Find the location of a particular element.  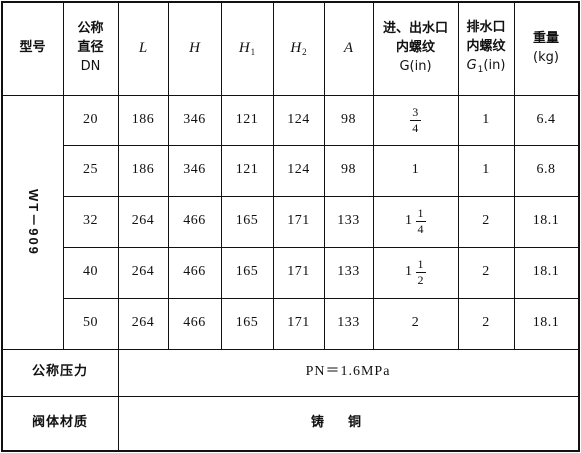

cell-value: 165 is located at coordinates (247, 323).